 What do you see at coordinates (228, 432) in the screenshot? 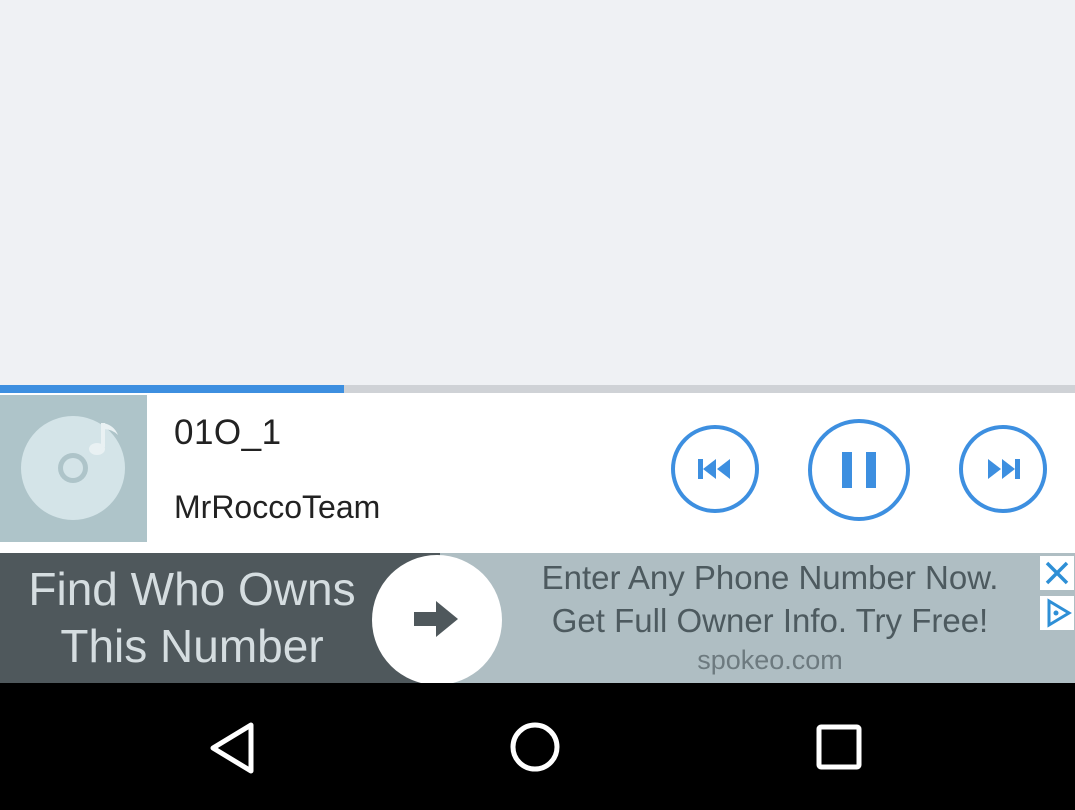
I see `track-title: 01O_1` at bounding box center [228, 432].